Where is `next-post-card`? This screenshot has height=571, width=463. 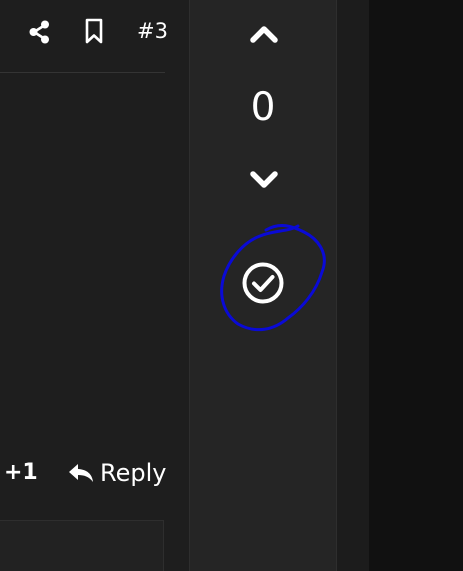 next-post-card is located at coordinates (82, 545).